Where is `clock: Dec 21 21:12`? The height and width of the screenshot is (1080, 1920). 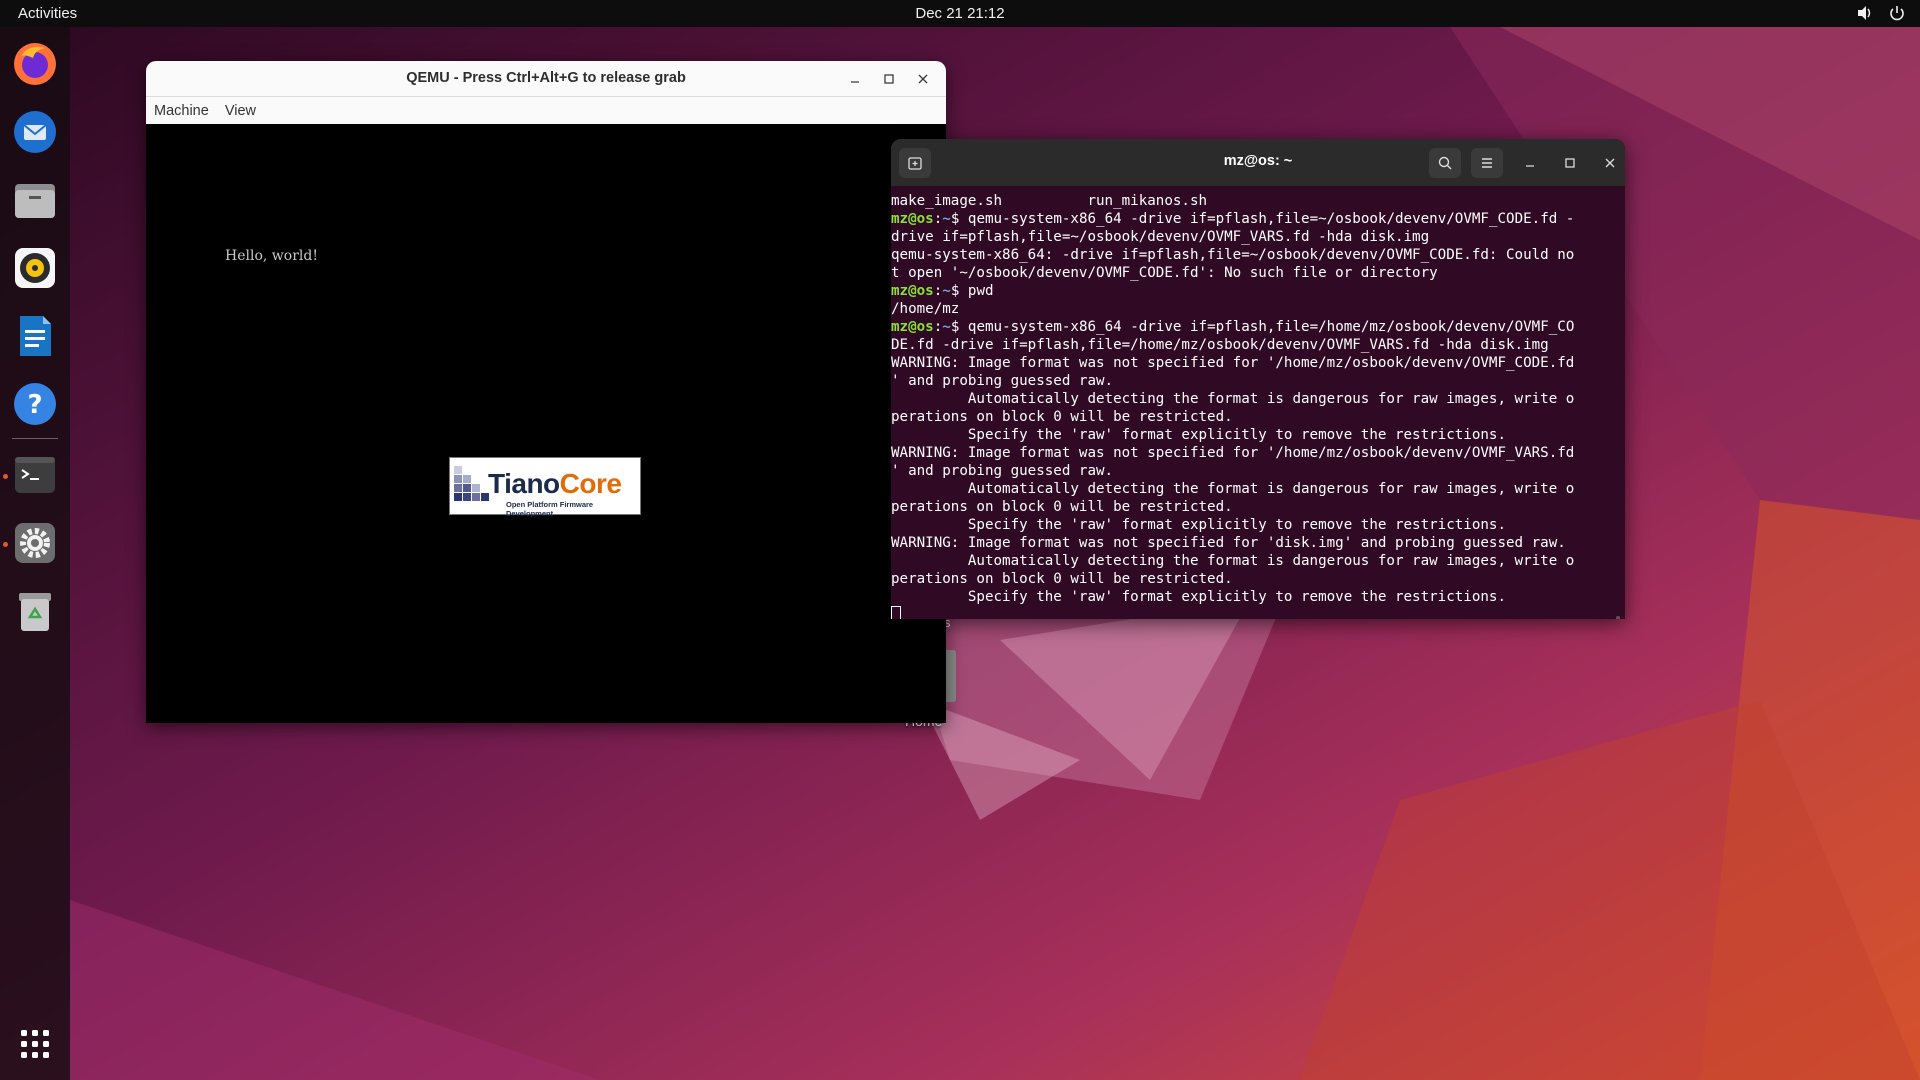
clock: Dec 21 21:12 is located at coordinates (960, 13).